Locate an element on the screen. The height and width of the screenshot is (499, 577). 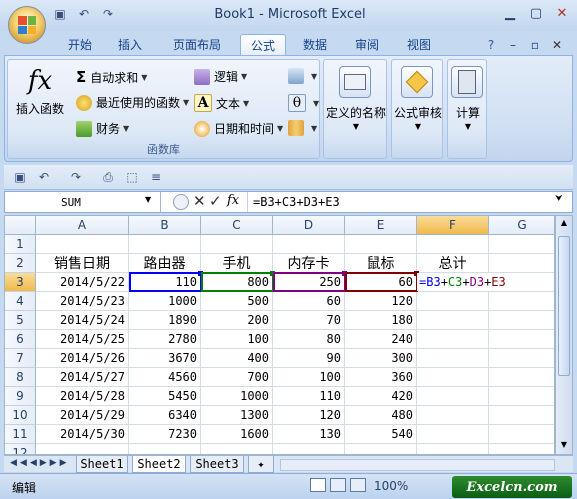
ribbon-minimize-icon: – is located at coordinates (513, 44).